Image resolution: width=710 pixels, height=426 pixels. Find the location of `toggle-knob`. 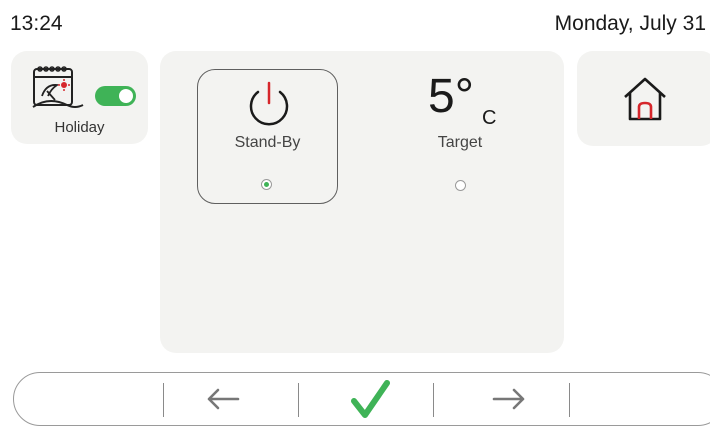

toggle-knob is located at coordinates (126, 96).